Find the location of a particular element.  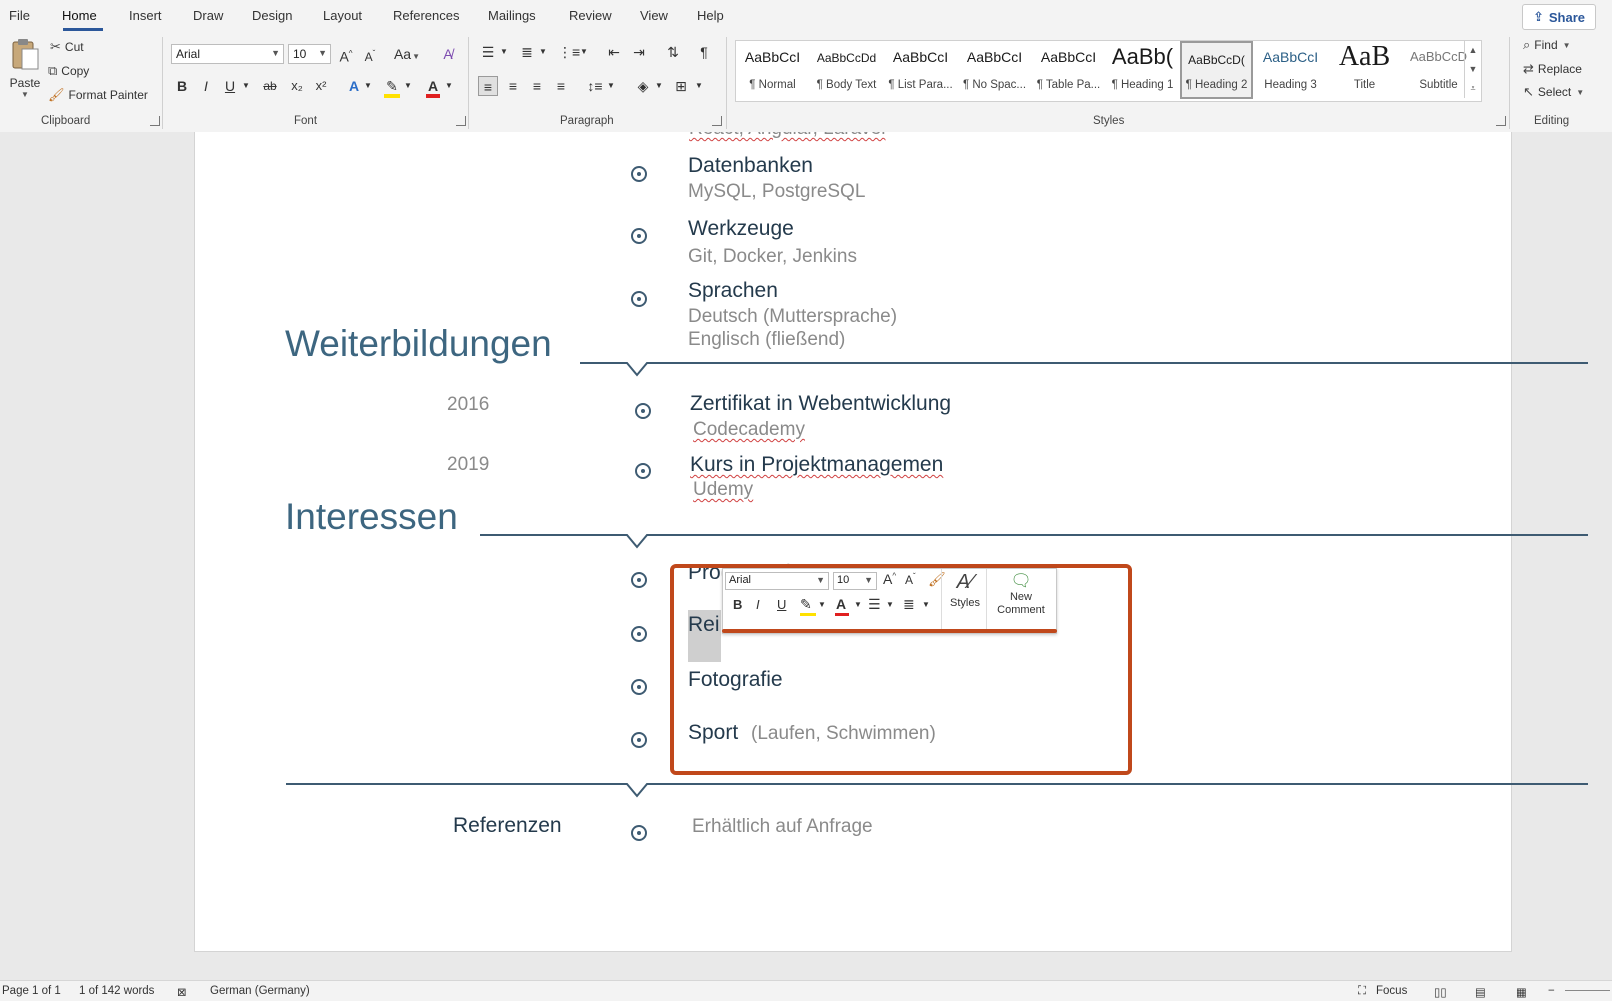

style-name: ¶ Heading 2 is located at coordinates (1216, 85).